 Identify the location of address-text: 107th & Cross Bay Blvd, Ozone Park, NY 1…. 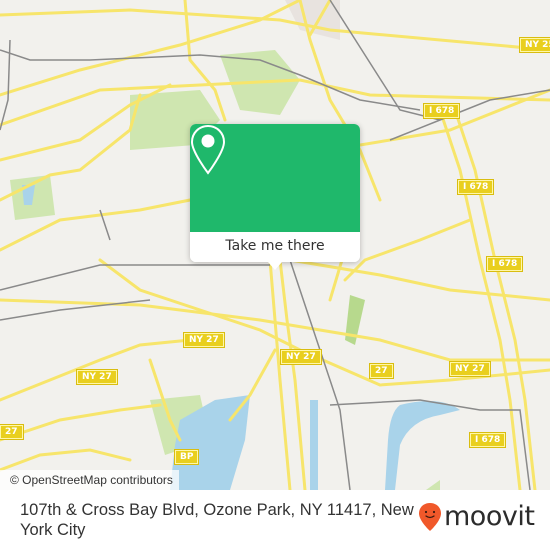
(217, 520).